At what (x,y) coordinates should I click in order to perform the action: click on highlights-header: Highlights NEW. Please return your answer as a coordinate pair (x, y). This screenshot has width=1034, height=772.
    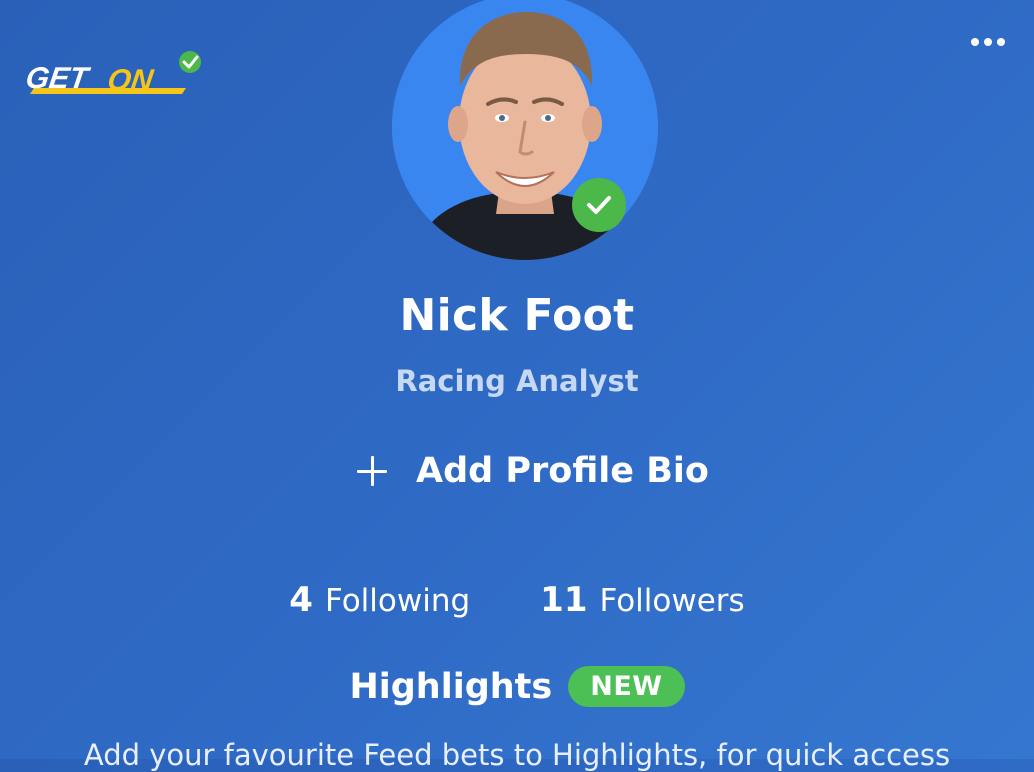
    Looking at the image, I should click on (517, 686).